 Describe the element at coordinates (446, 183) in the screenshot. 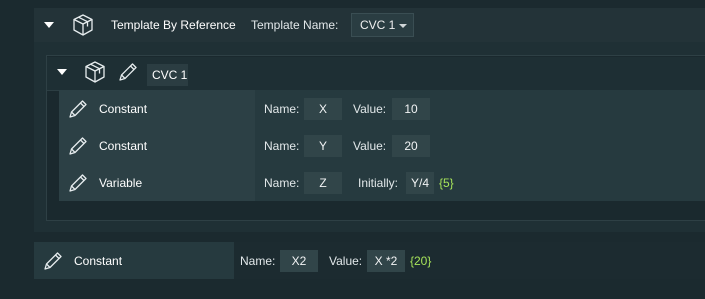

I see `computed-result: {5}` at that location.